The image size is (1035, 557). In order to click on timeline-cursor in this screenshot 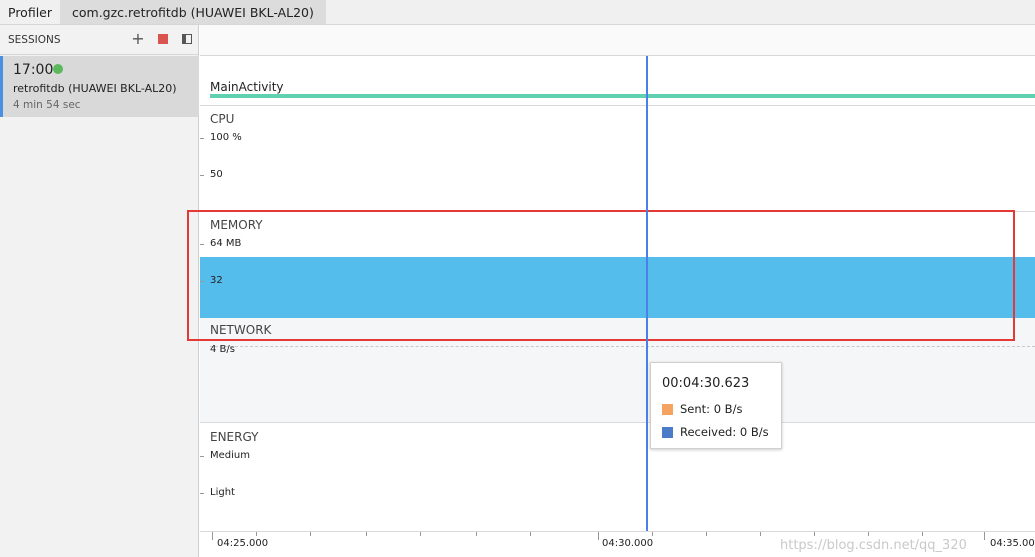, I will do `click(647, 293)`.